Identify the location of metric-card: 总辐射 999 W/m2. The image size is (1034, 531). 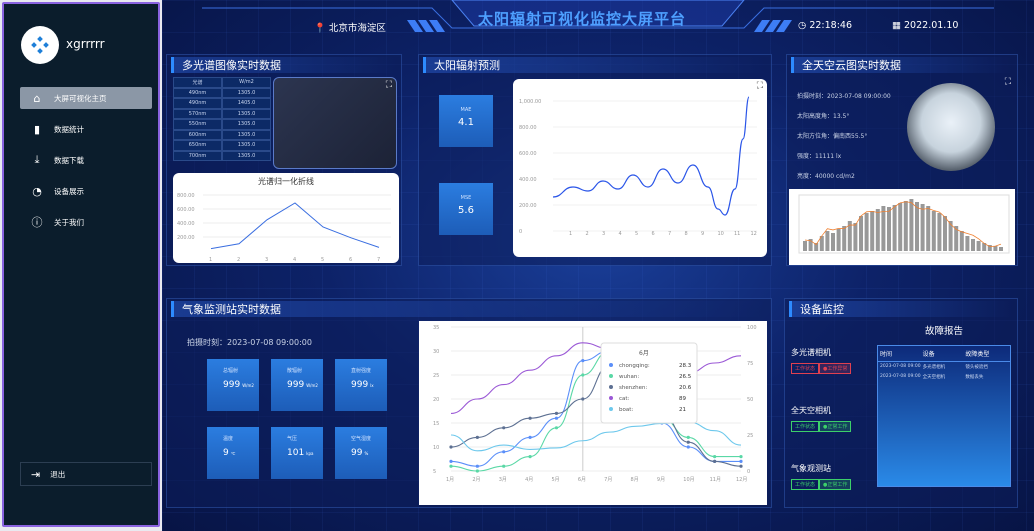
(233, 385).